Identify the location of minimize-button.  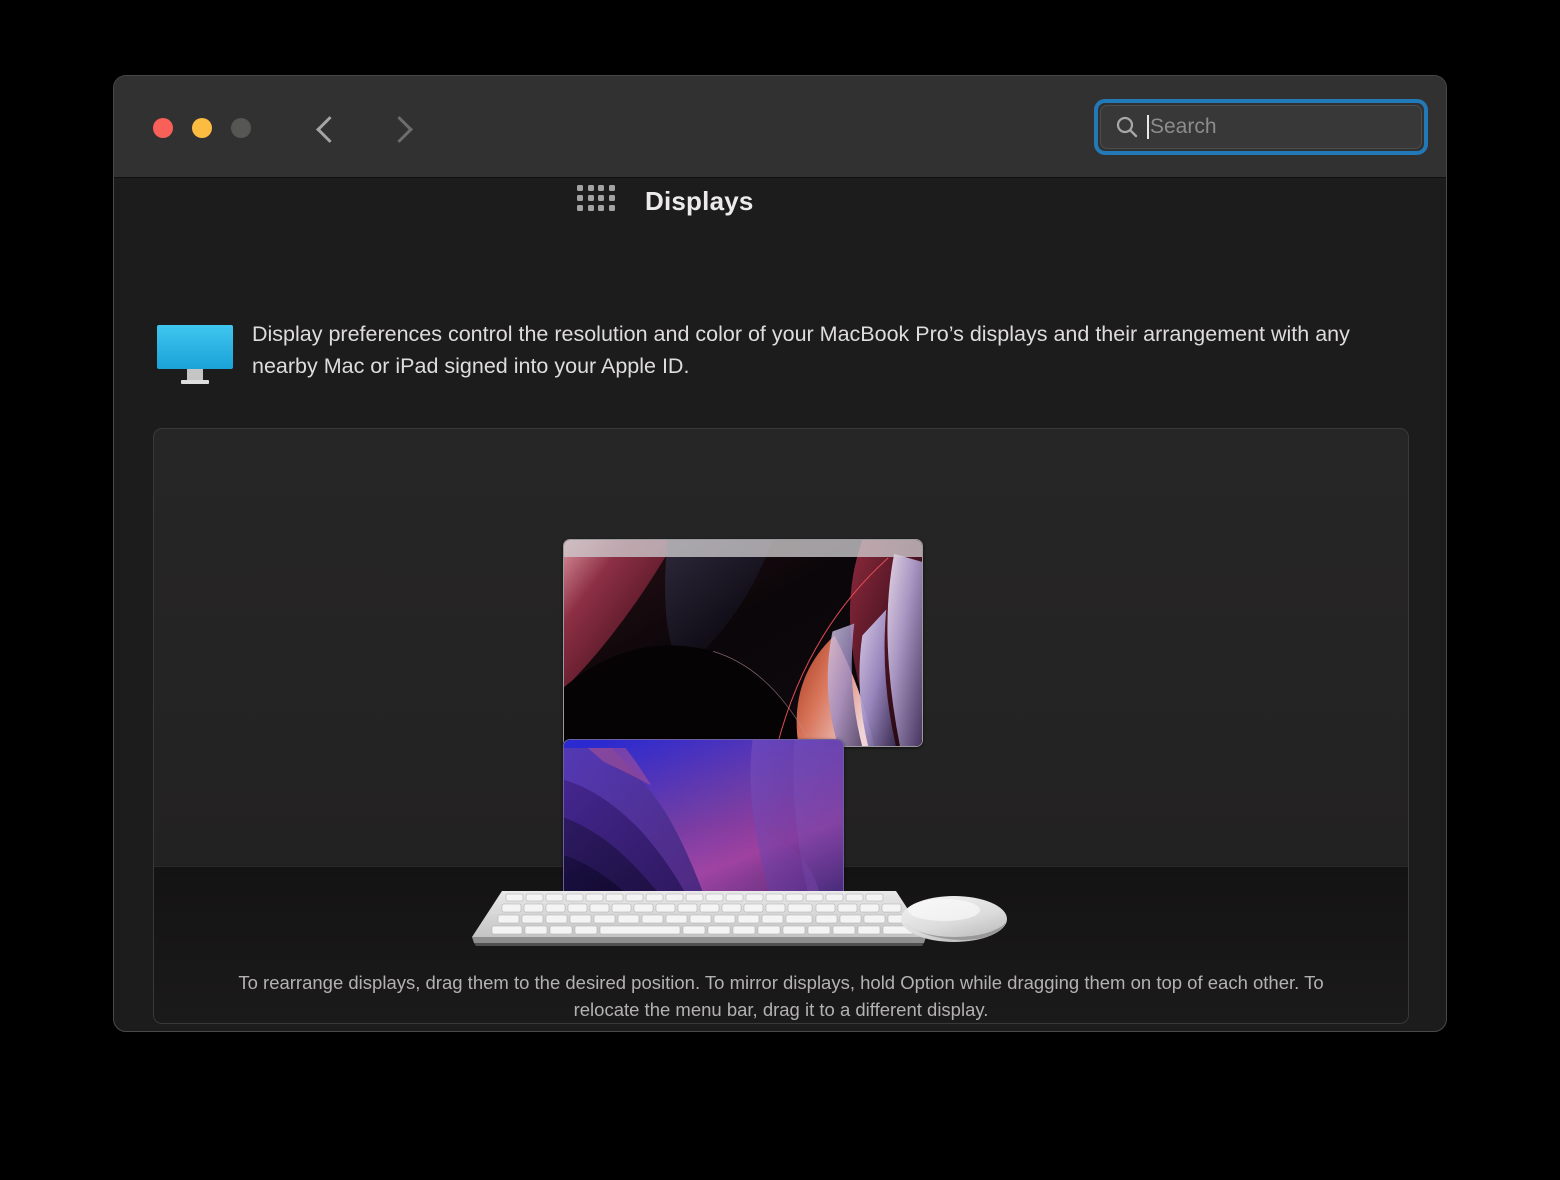
(202, 128).